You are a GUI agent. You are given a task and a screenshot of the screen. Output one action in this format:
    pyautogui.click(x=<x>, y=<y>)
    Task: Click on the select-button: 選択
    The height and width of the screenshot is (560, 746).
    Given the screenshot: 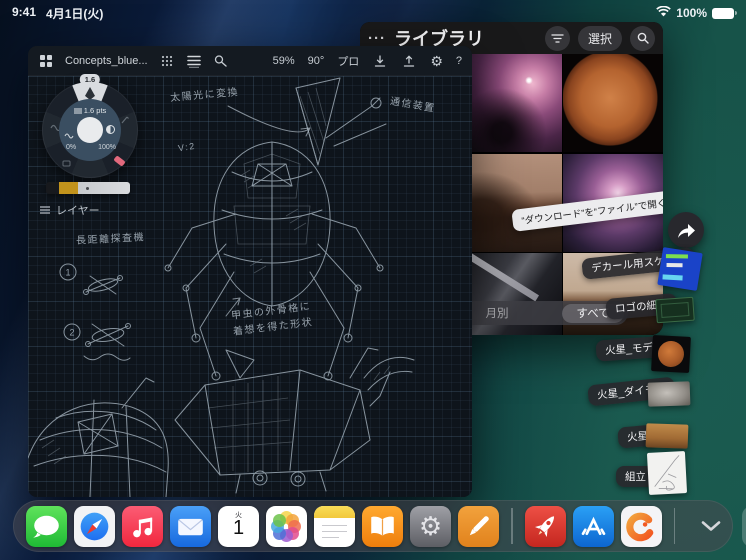 What is the action you would take?
    pyautogui.click(x=599, y=38)
    